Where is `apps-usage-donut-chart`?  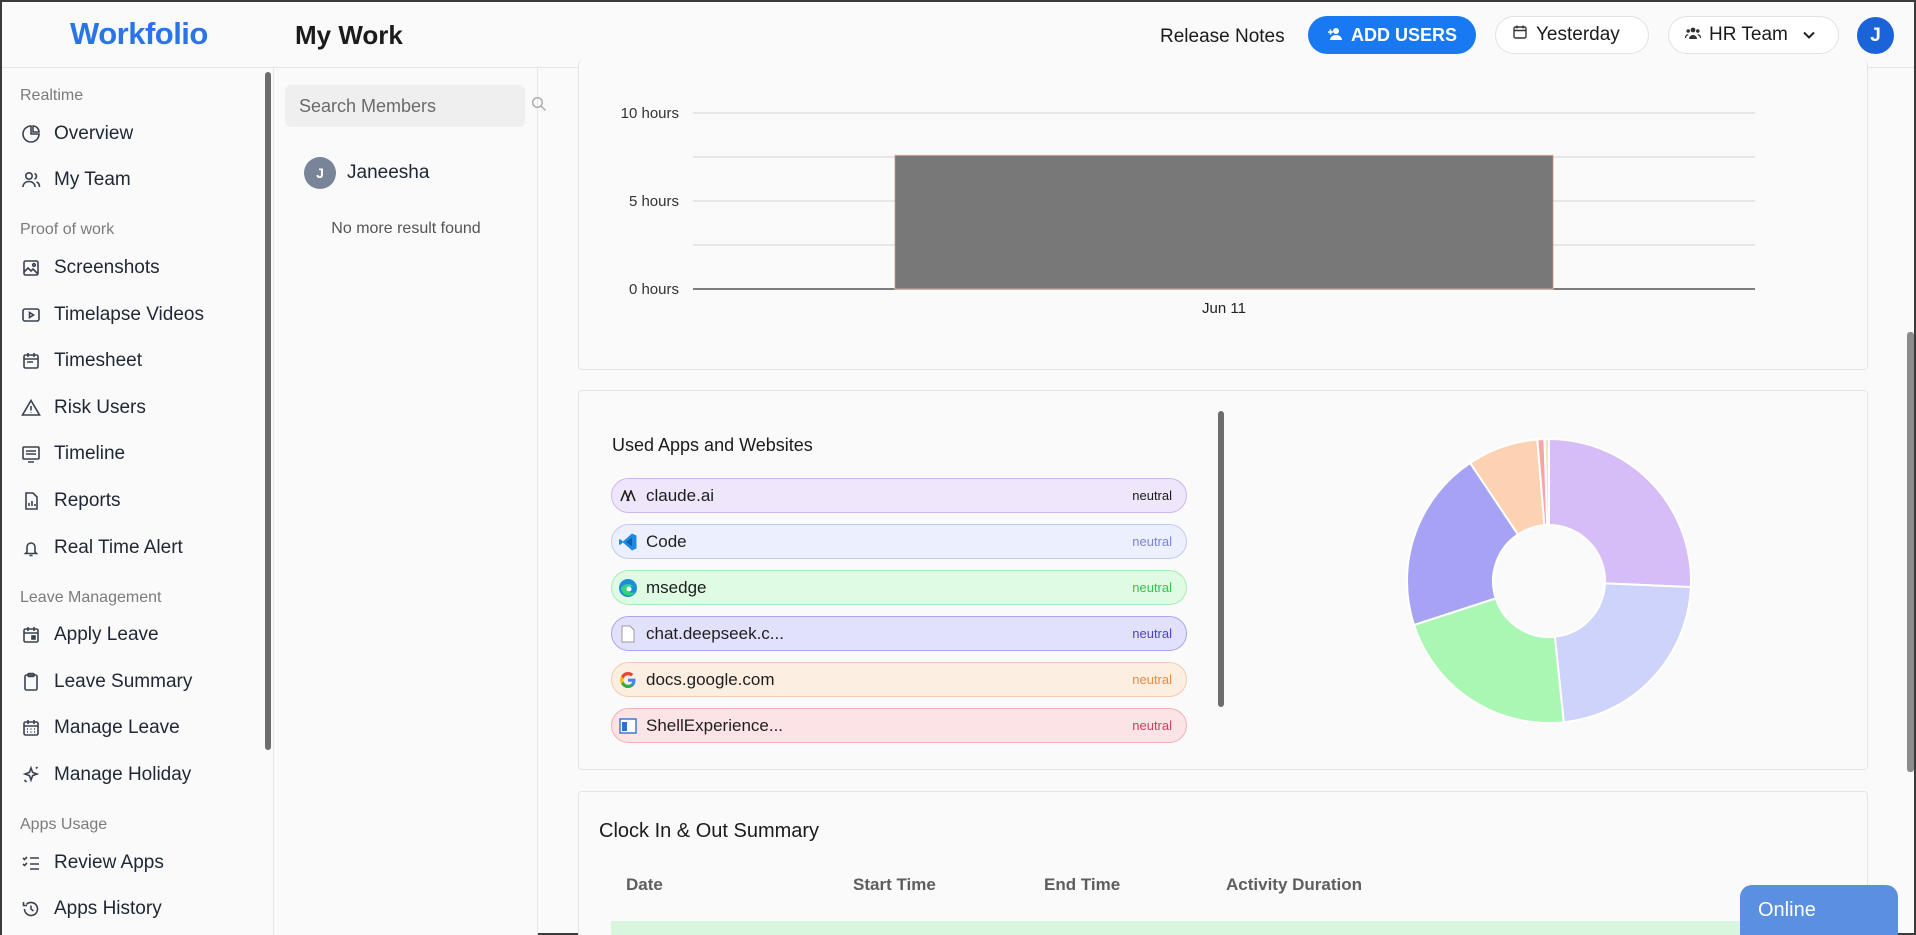 apps-usage-donut-chart is located at coordinates (1549, 580).